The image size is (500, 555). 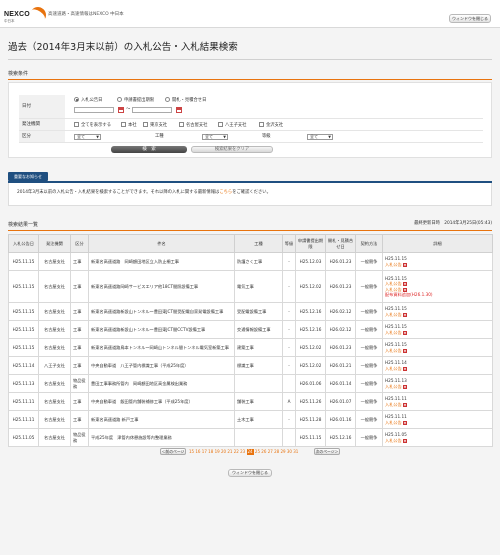 What do you see at coordinates (396, 327) in the screenshot?
I see `detail-text: H25.11.15` at bounding box center [396, 327].